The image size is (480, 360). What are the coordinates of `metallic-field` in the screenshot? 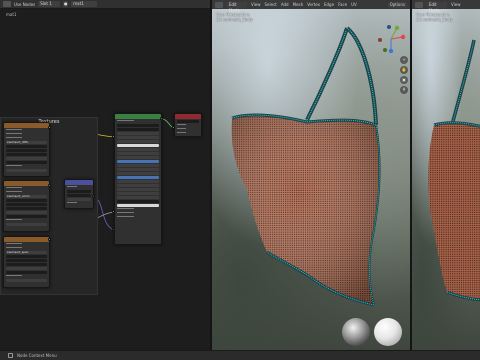 It's located at (138, 149).